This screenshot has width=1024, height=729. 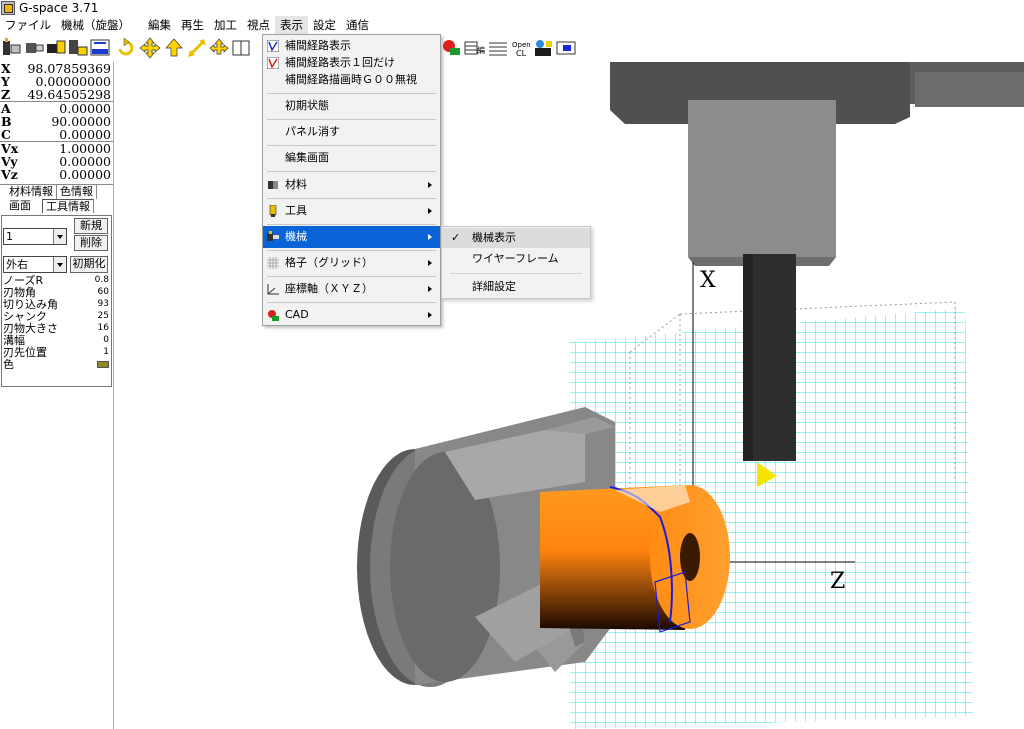 What do you see at coordinates (351, 158) in the screenshot?
I see `menu-item-edit-screen: 編集画面` at bounding box center [351, 158].